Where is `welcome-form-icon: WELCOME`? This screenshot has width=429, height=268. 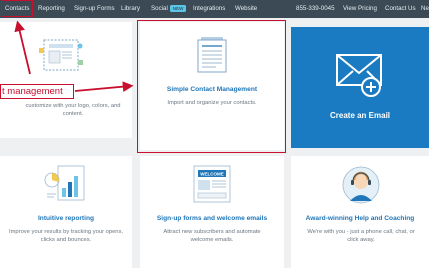
welcome-form-icon: WELCOME is located at coordinates (212, 184).